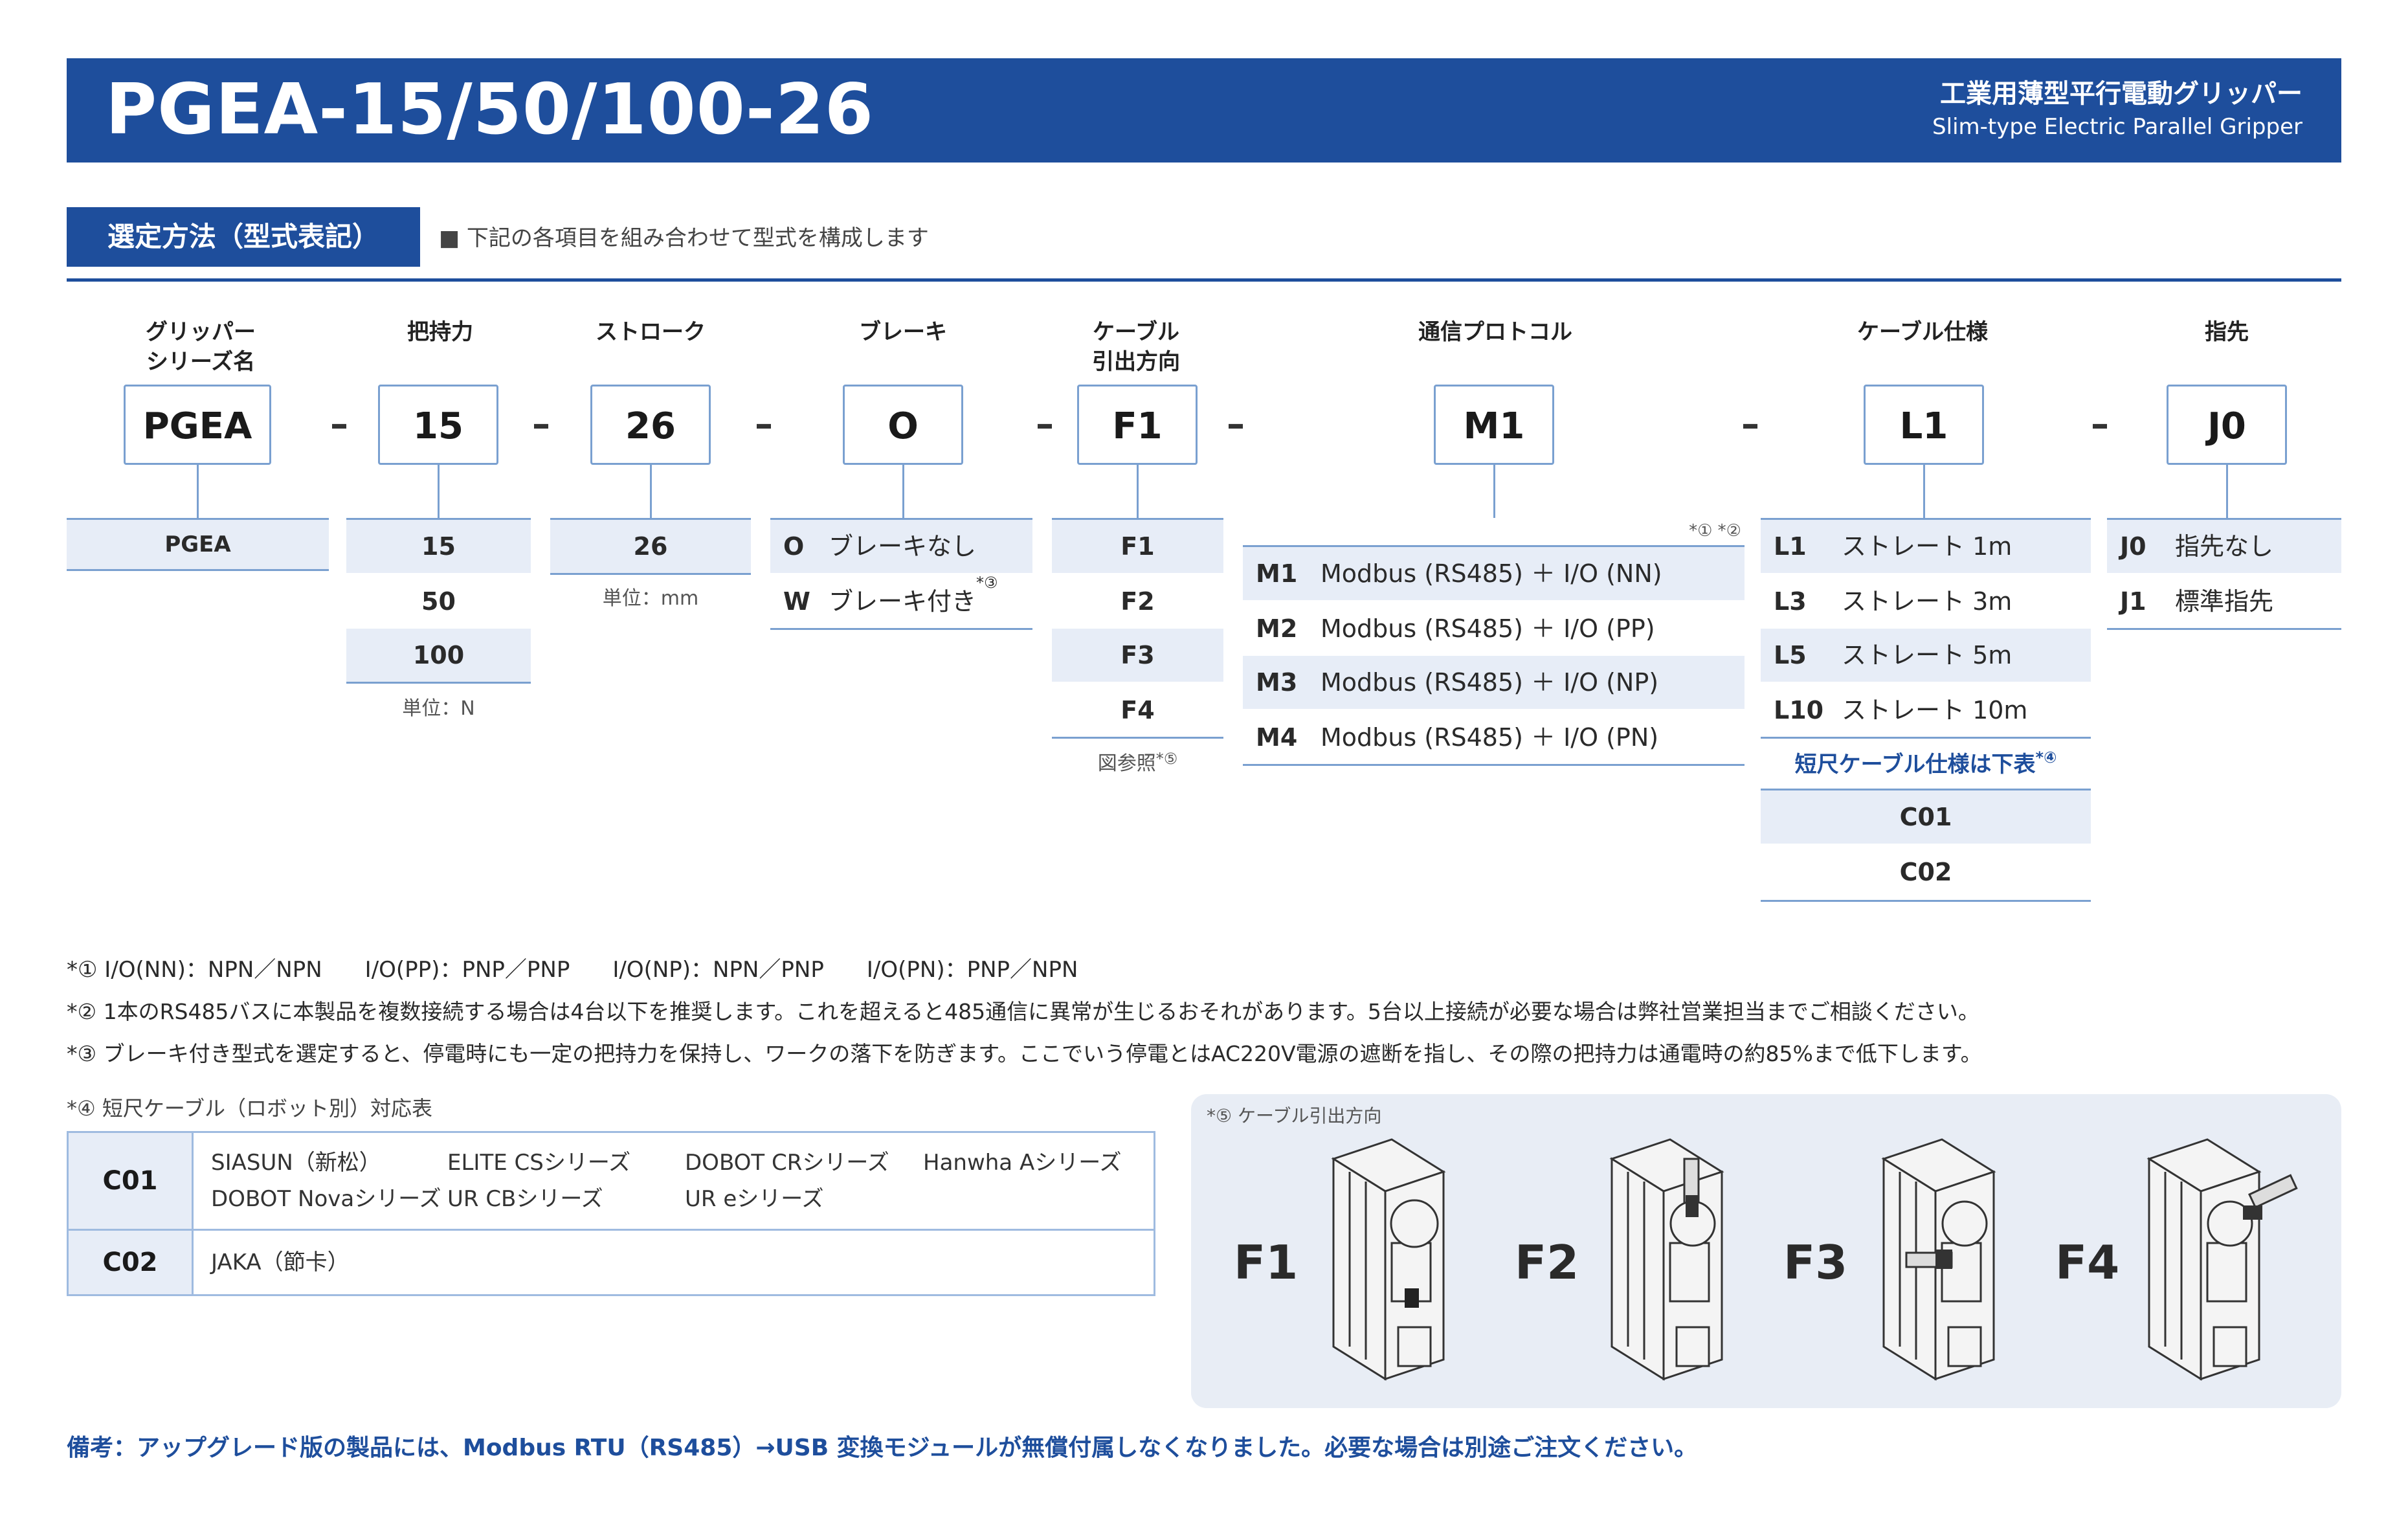 The height and width of the screenshot is (1513, 2408). I want to click on cable-table-item: DOBOT CRシリーズ, so click(787, 1163).